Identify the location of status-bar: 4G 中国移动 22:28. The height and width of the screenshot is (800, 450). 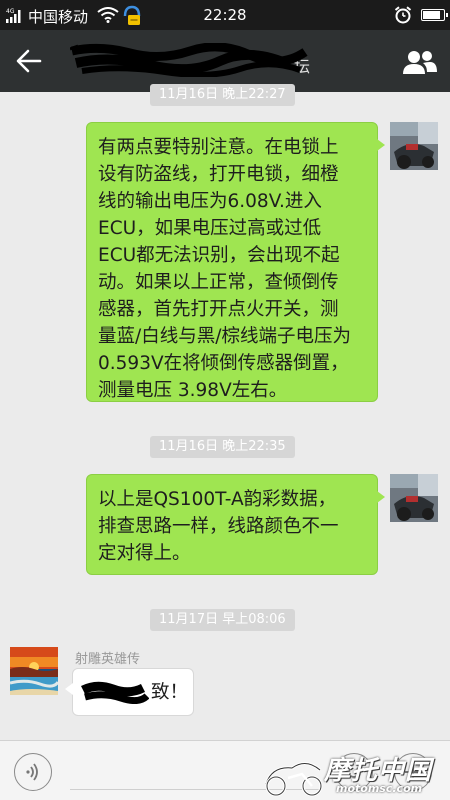
(225, 15).